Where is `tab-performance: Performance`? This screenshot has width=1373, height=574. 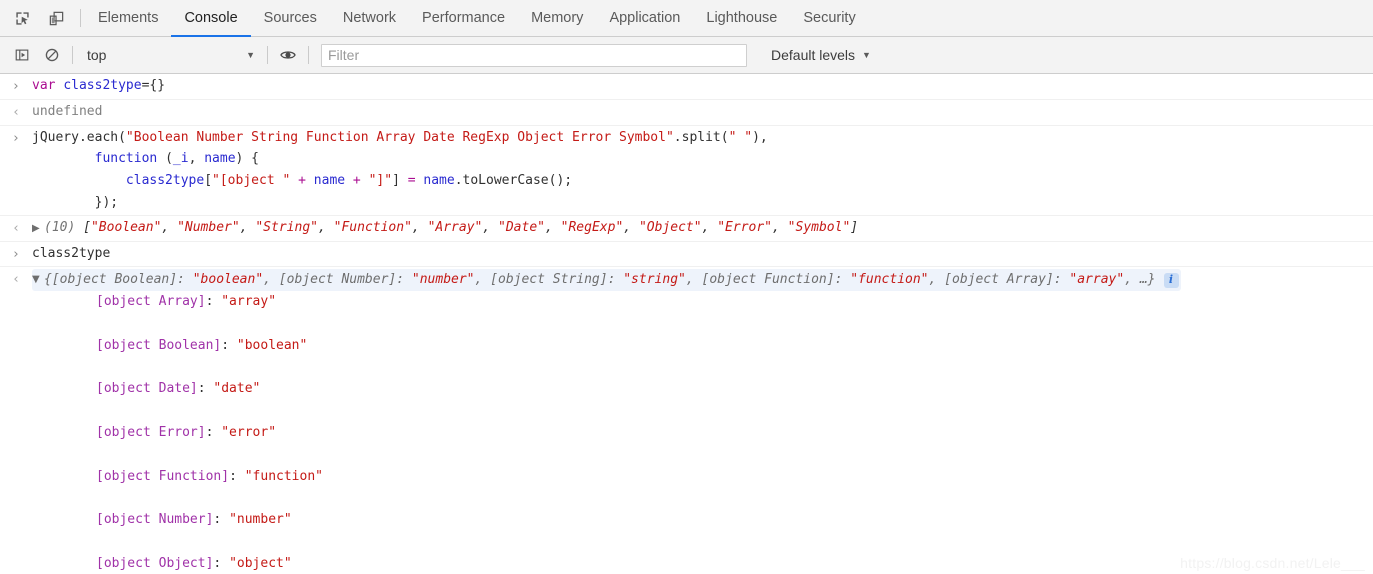 tab-performance: Performance is located at coordinates (463, 18).